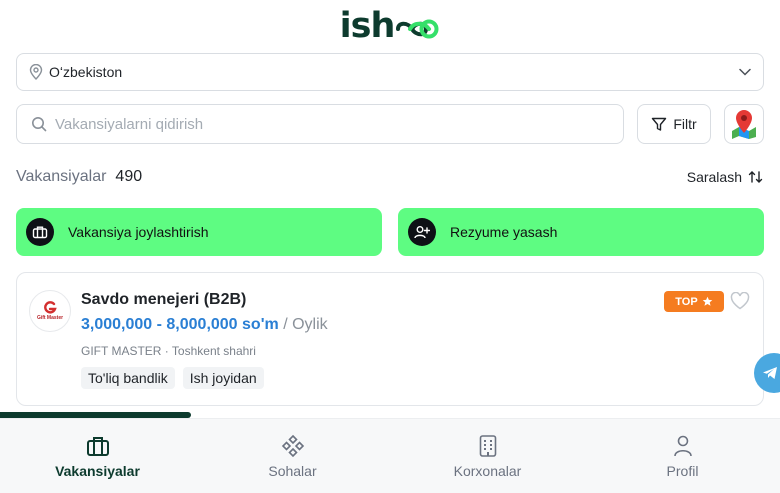 The image size is (780, 493). I want to click on user-icon, so click(682, 446).